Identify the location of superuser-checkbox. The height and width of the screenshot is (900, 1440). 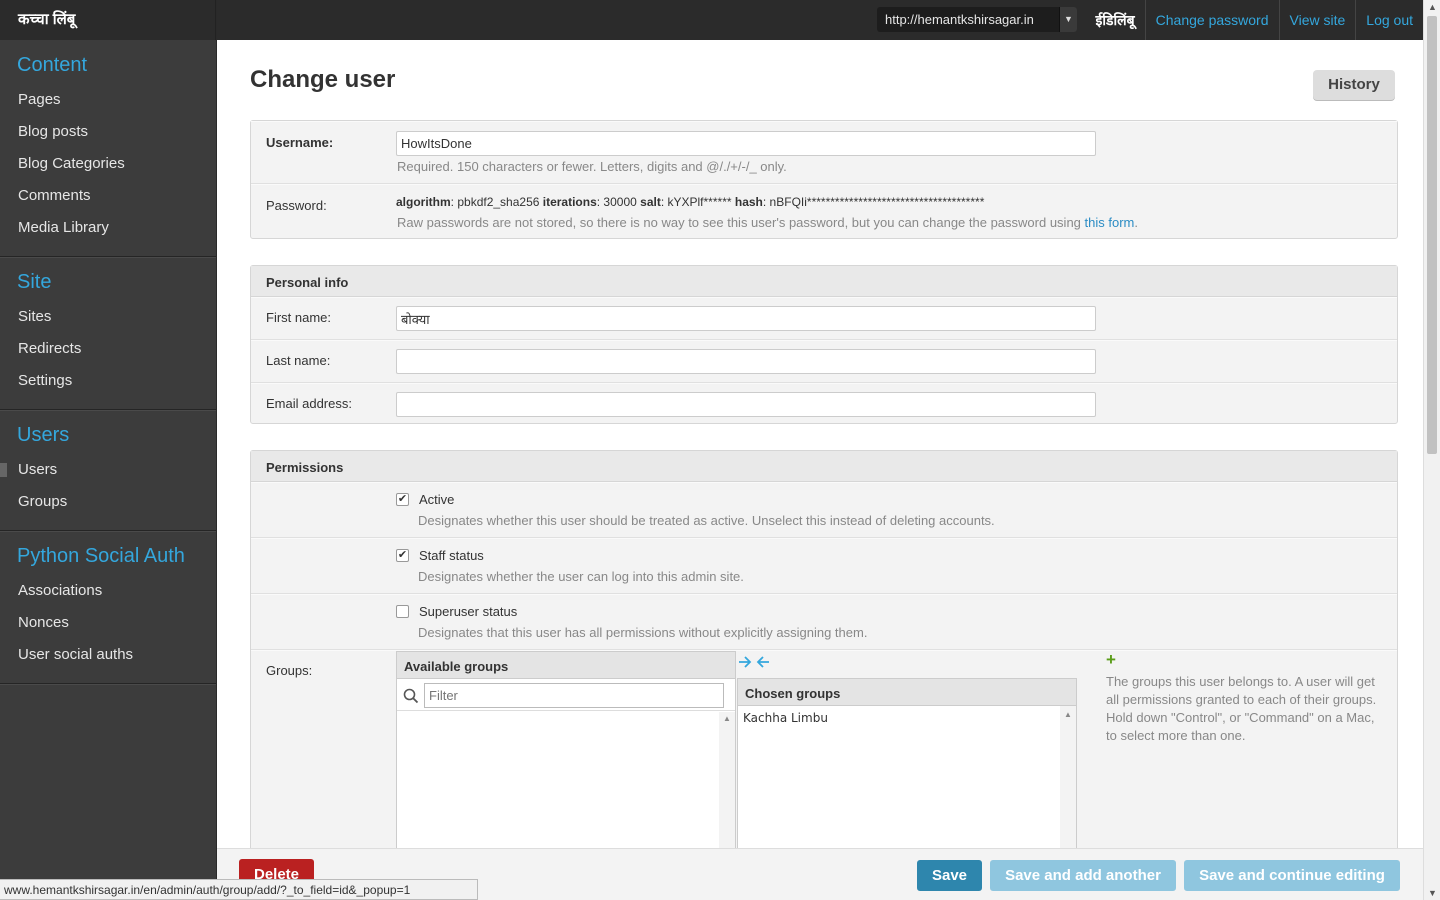
(402, 611).